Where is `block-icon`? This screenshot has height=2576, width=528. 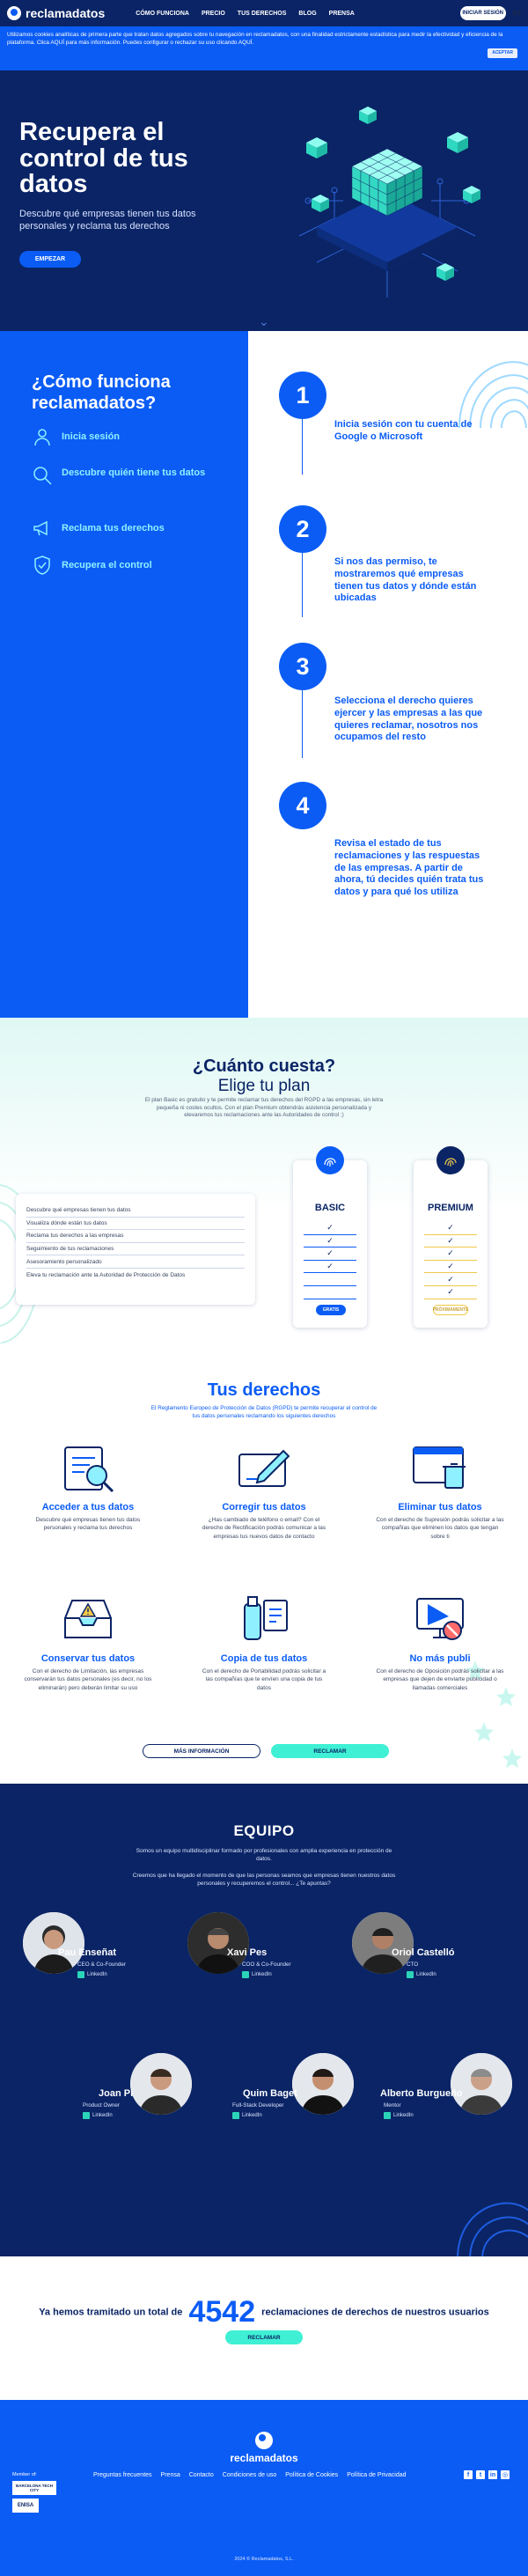 block-icon is located at coordinates (440, 1619).